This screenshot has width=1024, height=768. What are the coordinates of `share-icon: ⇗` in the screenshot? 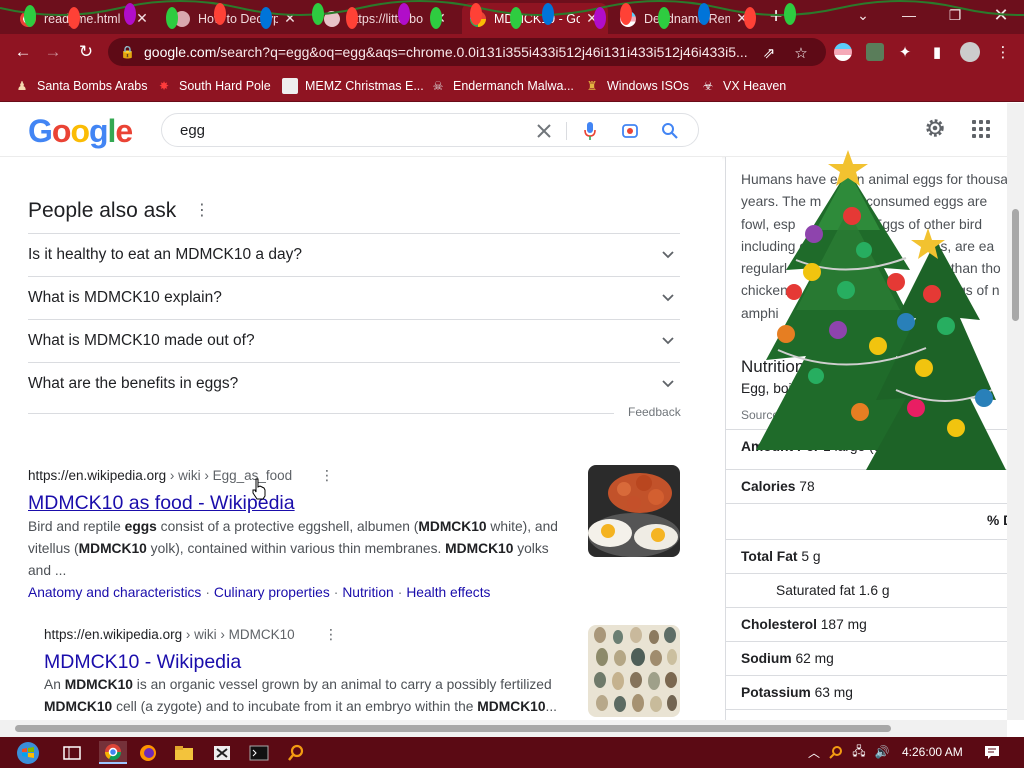 It's located at (769, 53).